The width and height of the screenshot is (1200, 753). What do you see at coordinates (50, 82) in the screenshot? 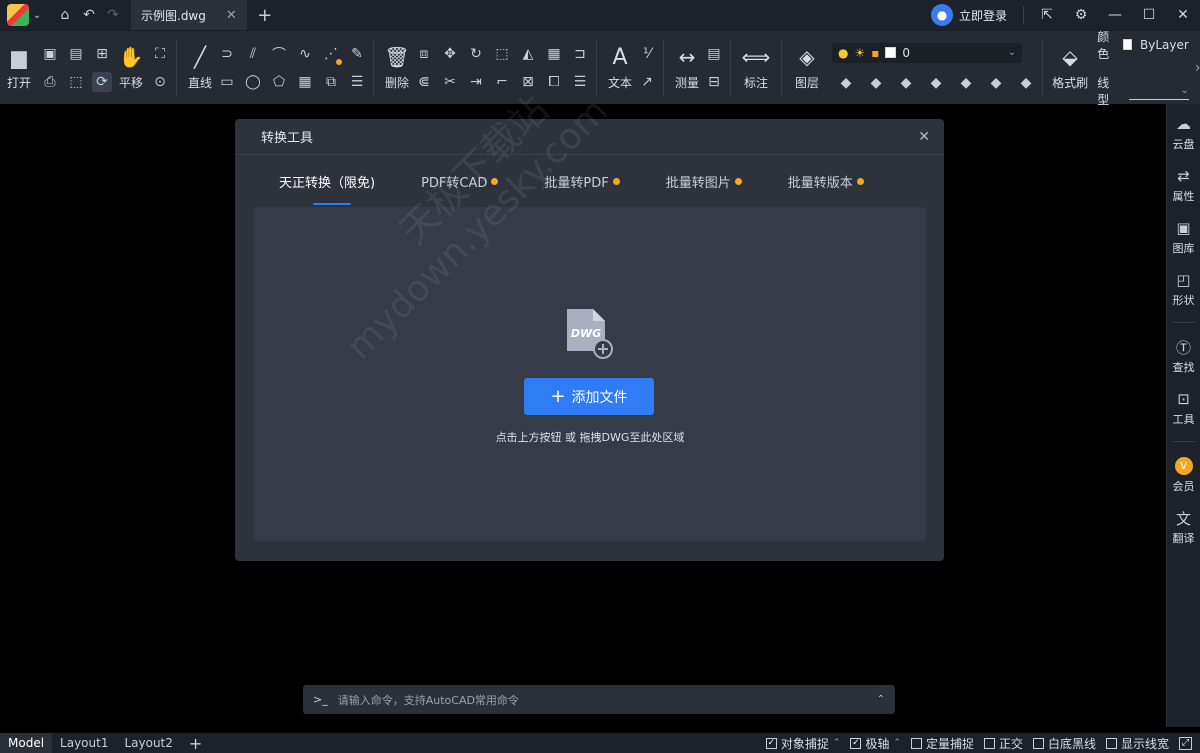
I see `print-icon: ⎙` at bounding box center [50, 82].